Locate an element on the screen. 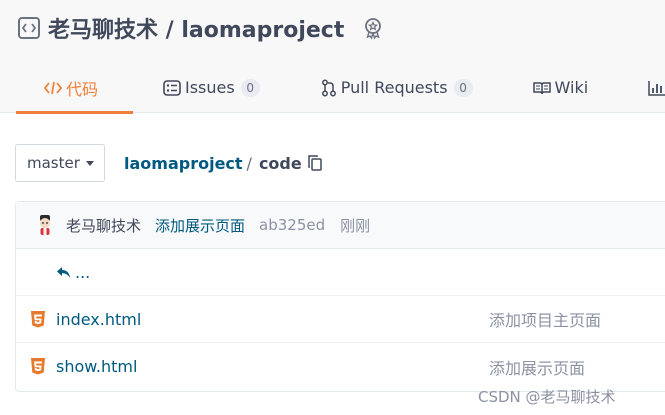 The height and width of the screenshot is (415, 665). tab-stats is located at coordinates (656, 87).